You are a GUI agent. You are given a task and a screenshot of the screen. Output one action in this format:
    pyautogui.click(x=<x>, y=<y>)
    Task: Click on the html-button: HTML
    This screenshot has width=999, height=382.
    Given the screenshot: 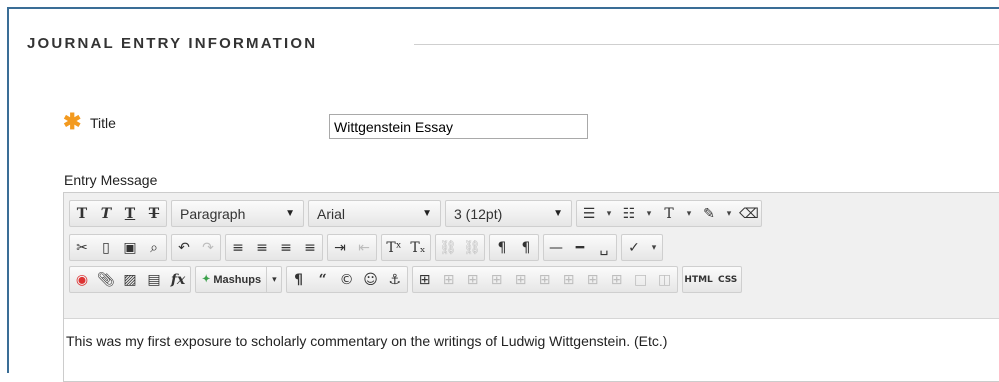 What is the action you would take?
    pyautogui.click(x=699, y=279)
    